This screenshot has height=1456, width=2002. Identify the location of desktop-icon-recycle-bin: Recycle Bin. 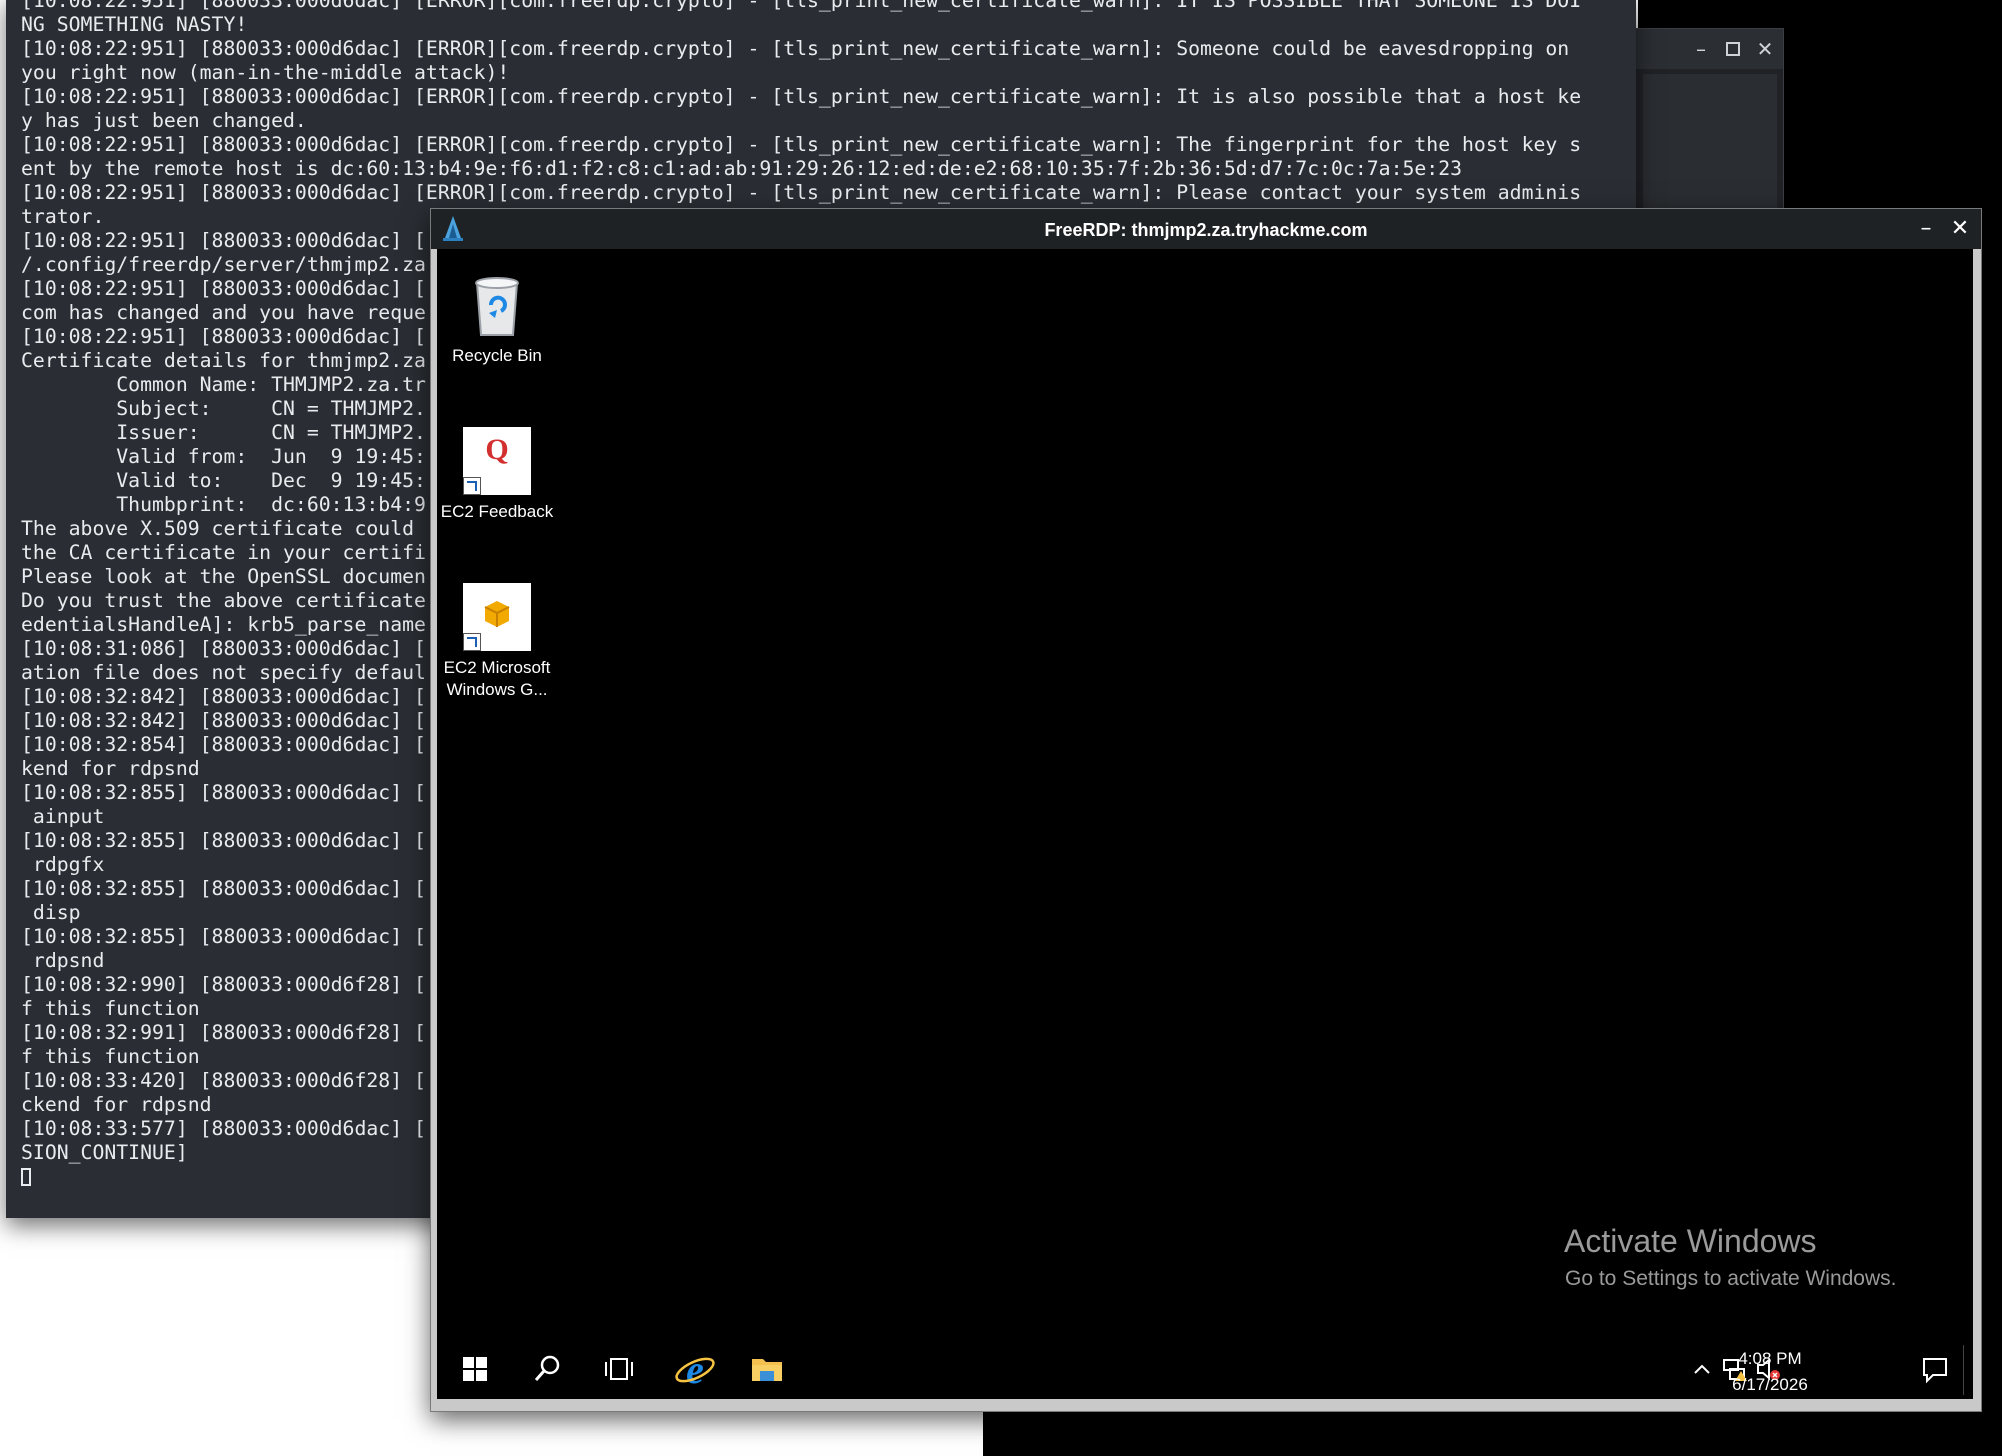
(497, 319).